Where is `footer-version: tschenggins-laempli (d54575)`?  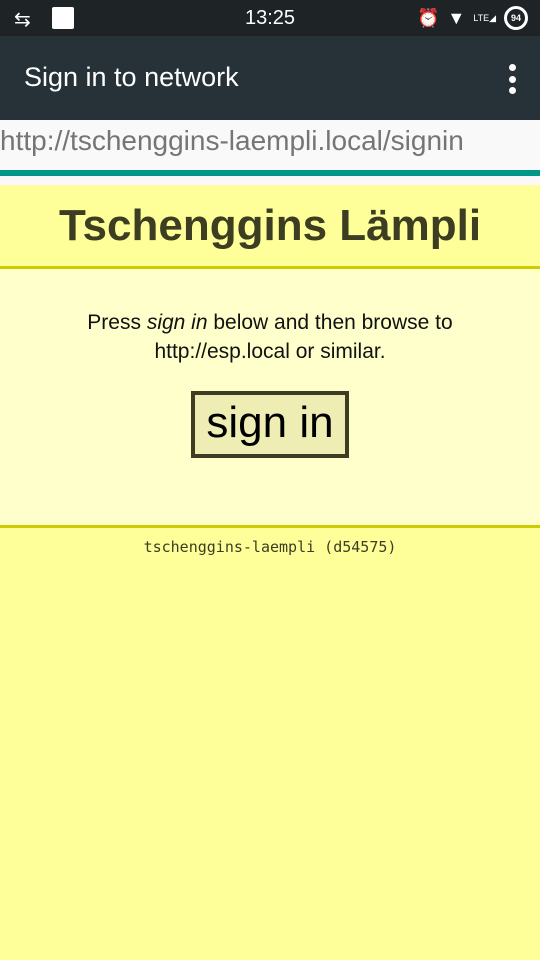 footer-version: tschenggins-laempli (d54575) is located at coordinates (270, 547).